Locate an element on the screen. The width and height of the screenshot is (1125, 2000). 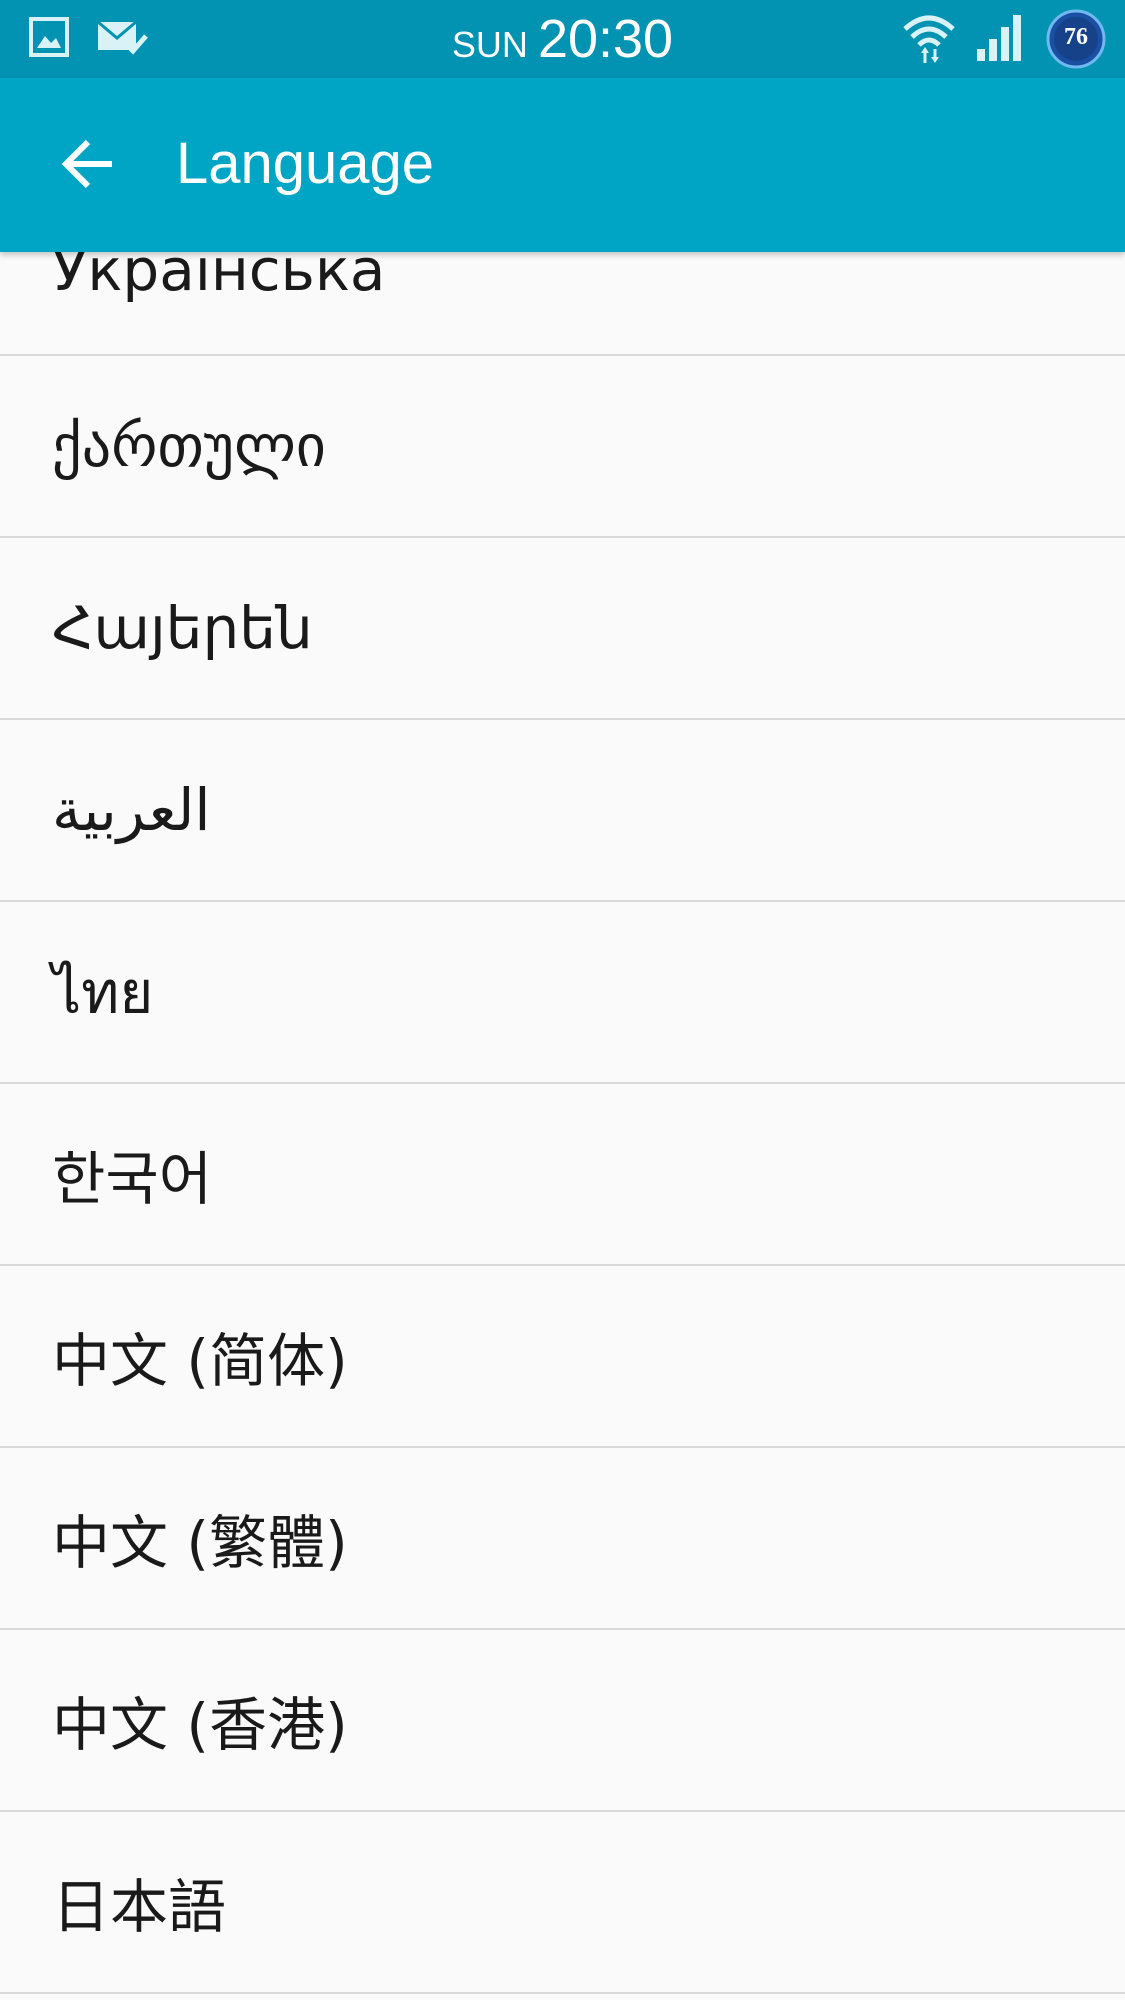
language-item-korean: 한국어 is located at coordinates (562, 1175).